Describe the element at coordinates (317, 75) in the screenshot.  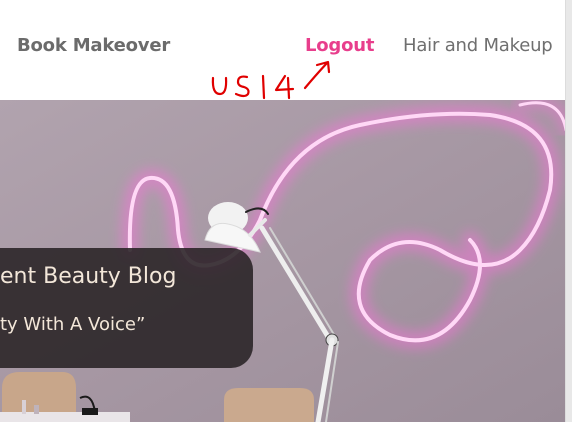
I see `annotation-arrow` at that location.